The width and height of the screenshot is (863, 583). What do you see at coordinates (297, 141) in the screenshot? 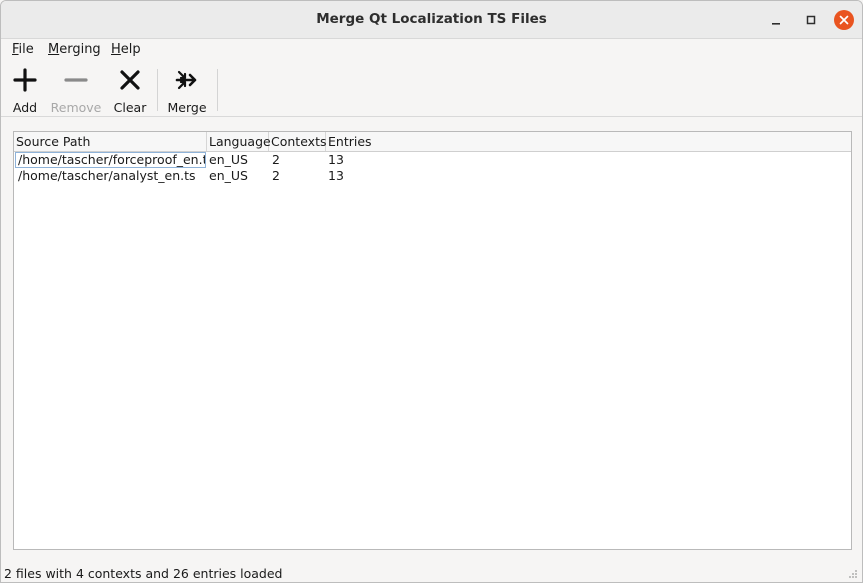
I see `column-header-contexts: Contexts` at bounding box center [297, 141].